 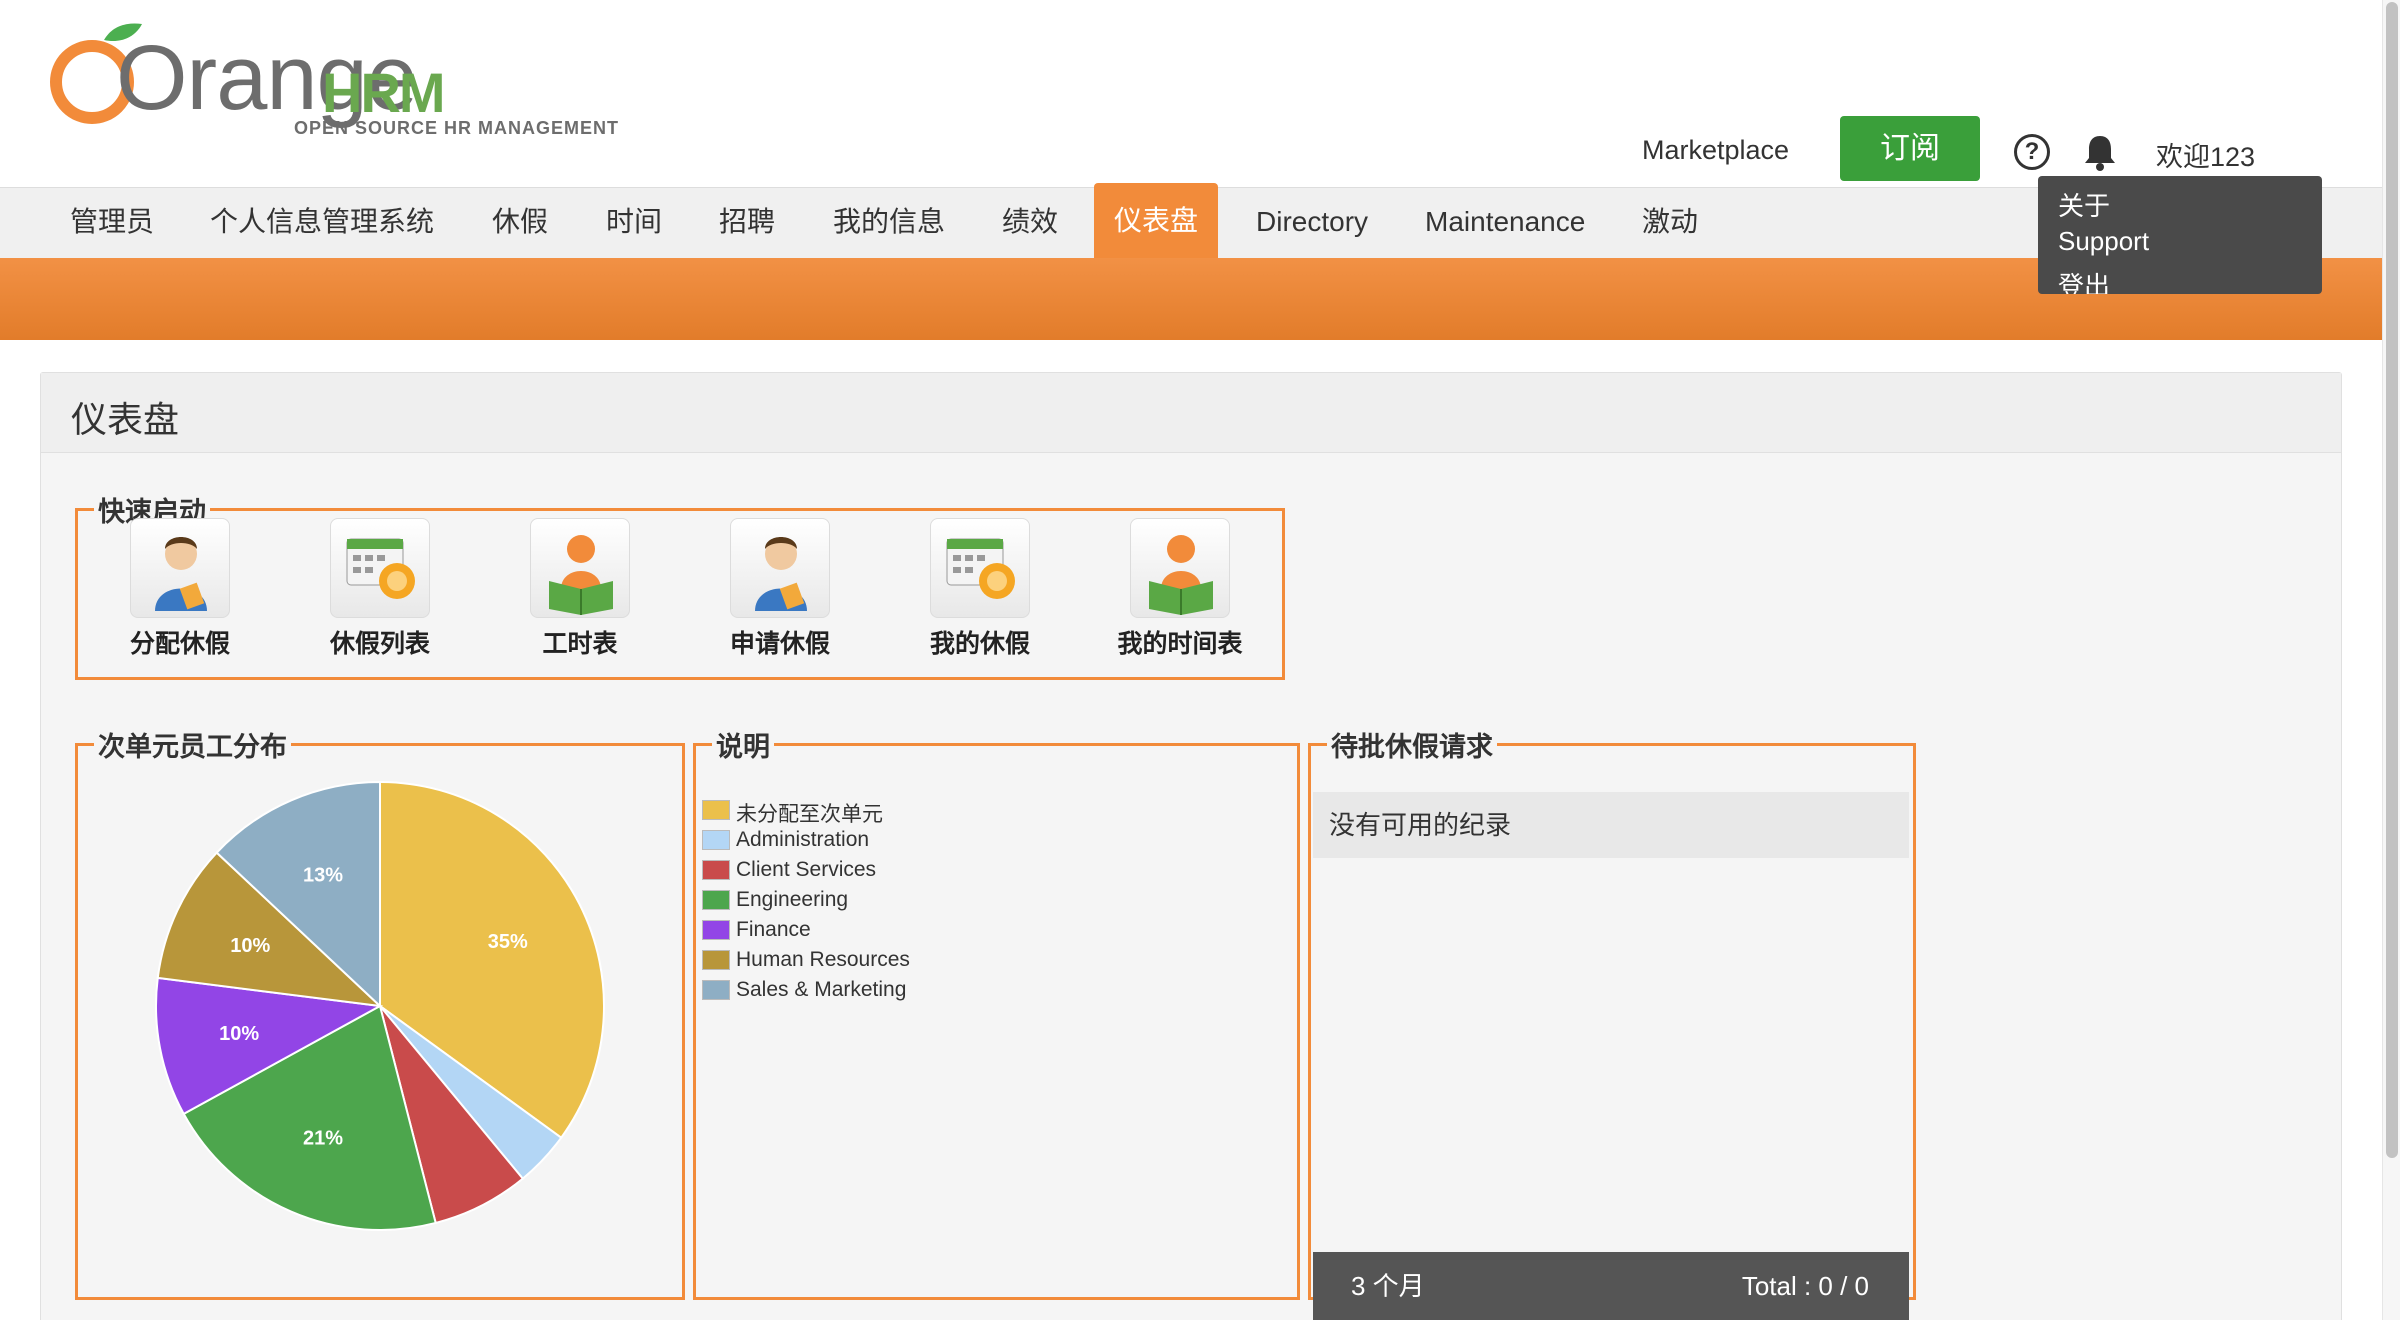 I want to click on legend-title: 说明, so click(x=743, y=747).